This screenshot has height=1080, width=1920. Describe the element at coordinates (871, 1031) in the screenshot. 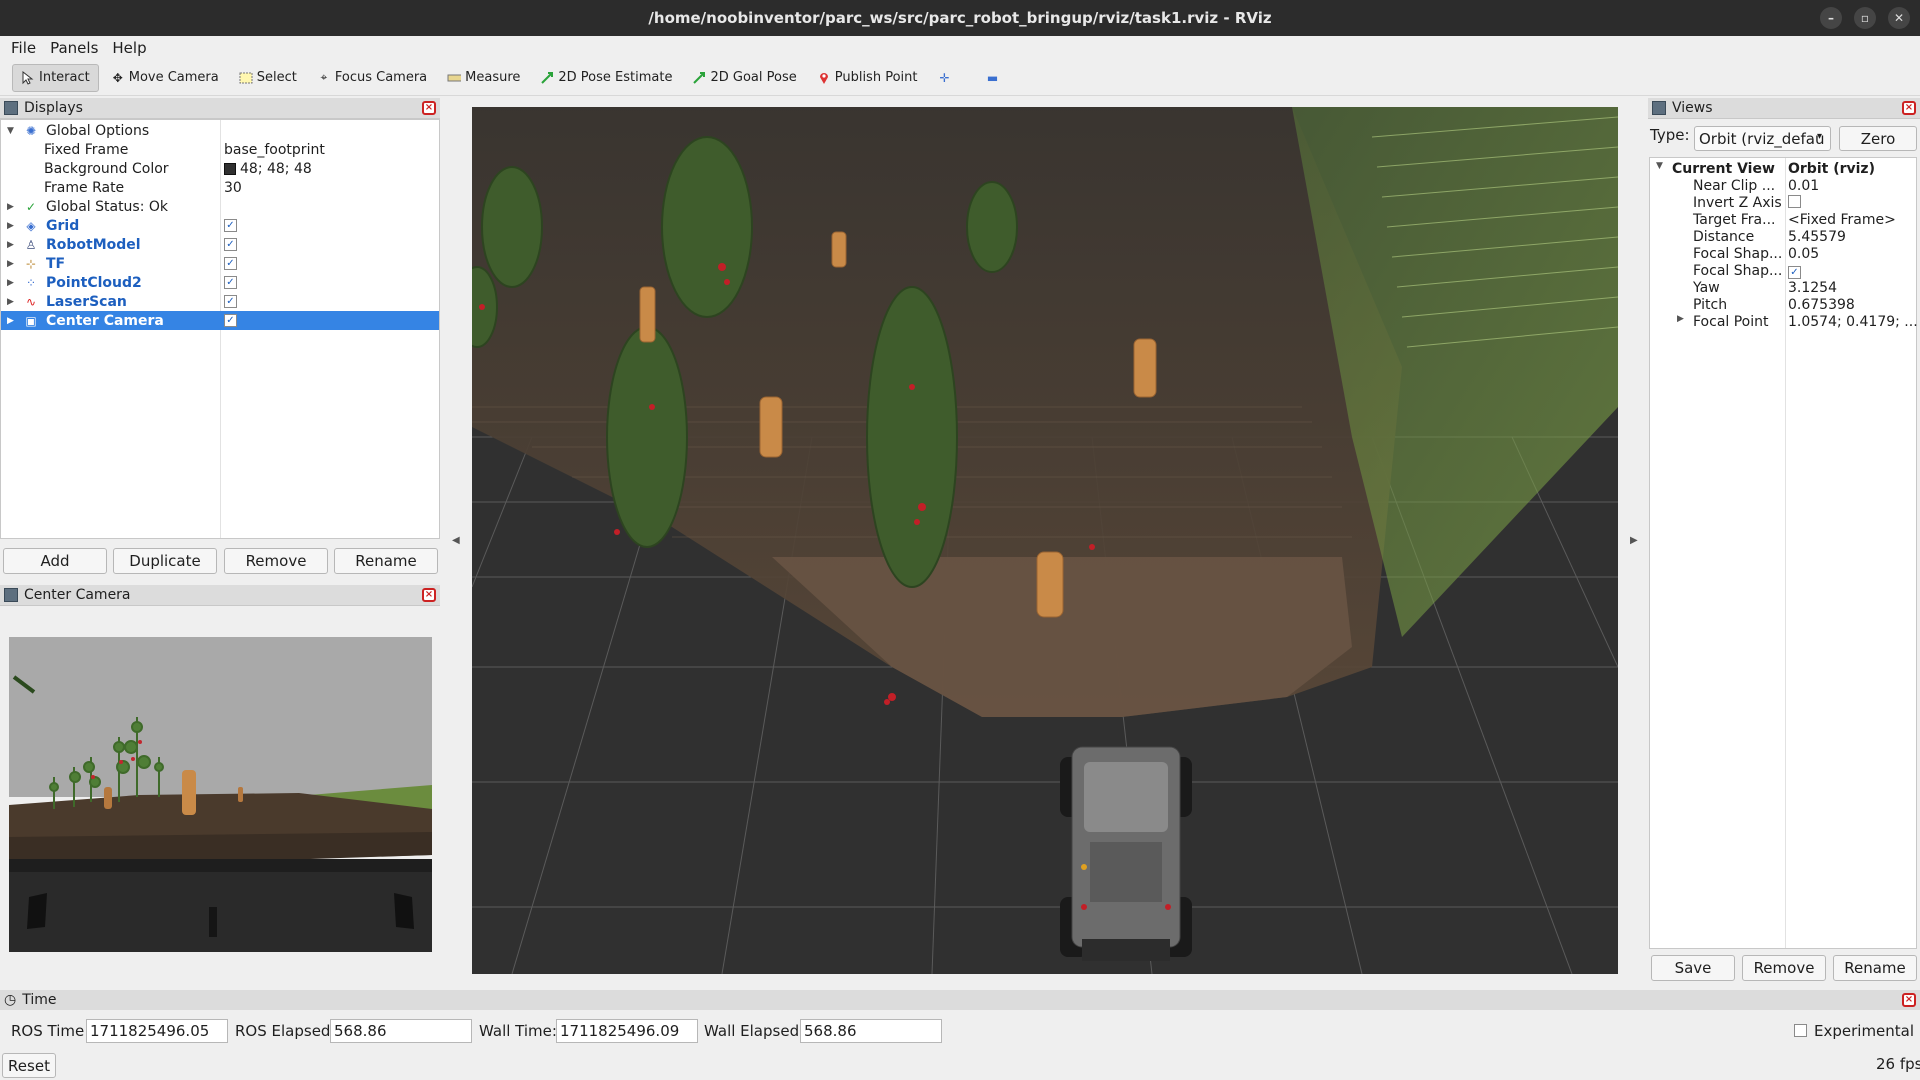

I see `wall-elapsed-field: 568.86` at that location.